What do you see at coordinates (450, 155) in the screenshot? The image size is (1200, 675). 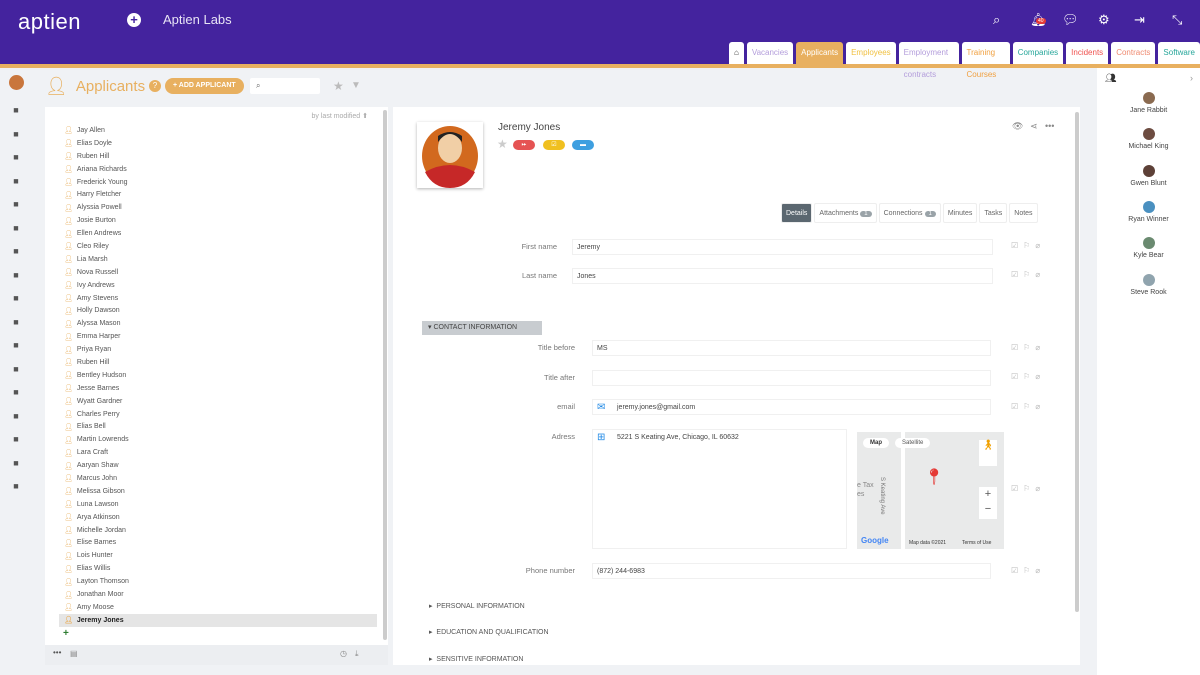 I see `applicant-photo` at bounding box center [450, 155].